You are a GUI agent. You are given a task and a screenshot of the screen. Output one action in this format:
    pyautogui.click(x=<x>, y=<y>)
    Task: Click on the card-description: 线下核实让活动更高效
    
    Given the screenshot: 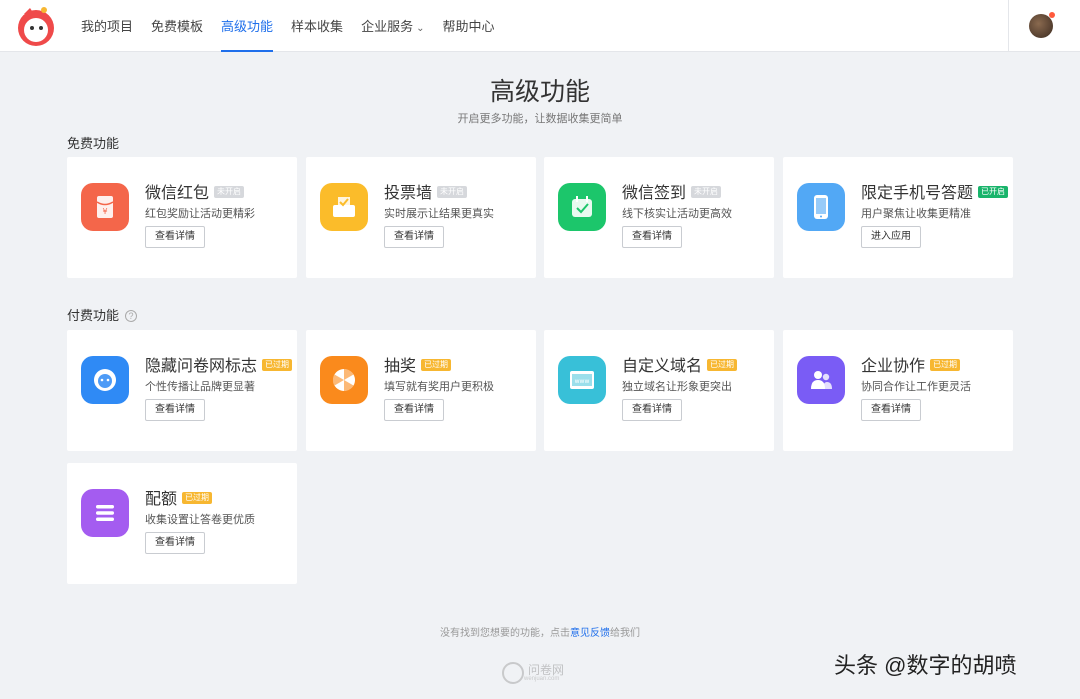 What is the action you would take?
    pyautogui.click(x=677, y=214)
    